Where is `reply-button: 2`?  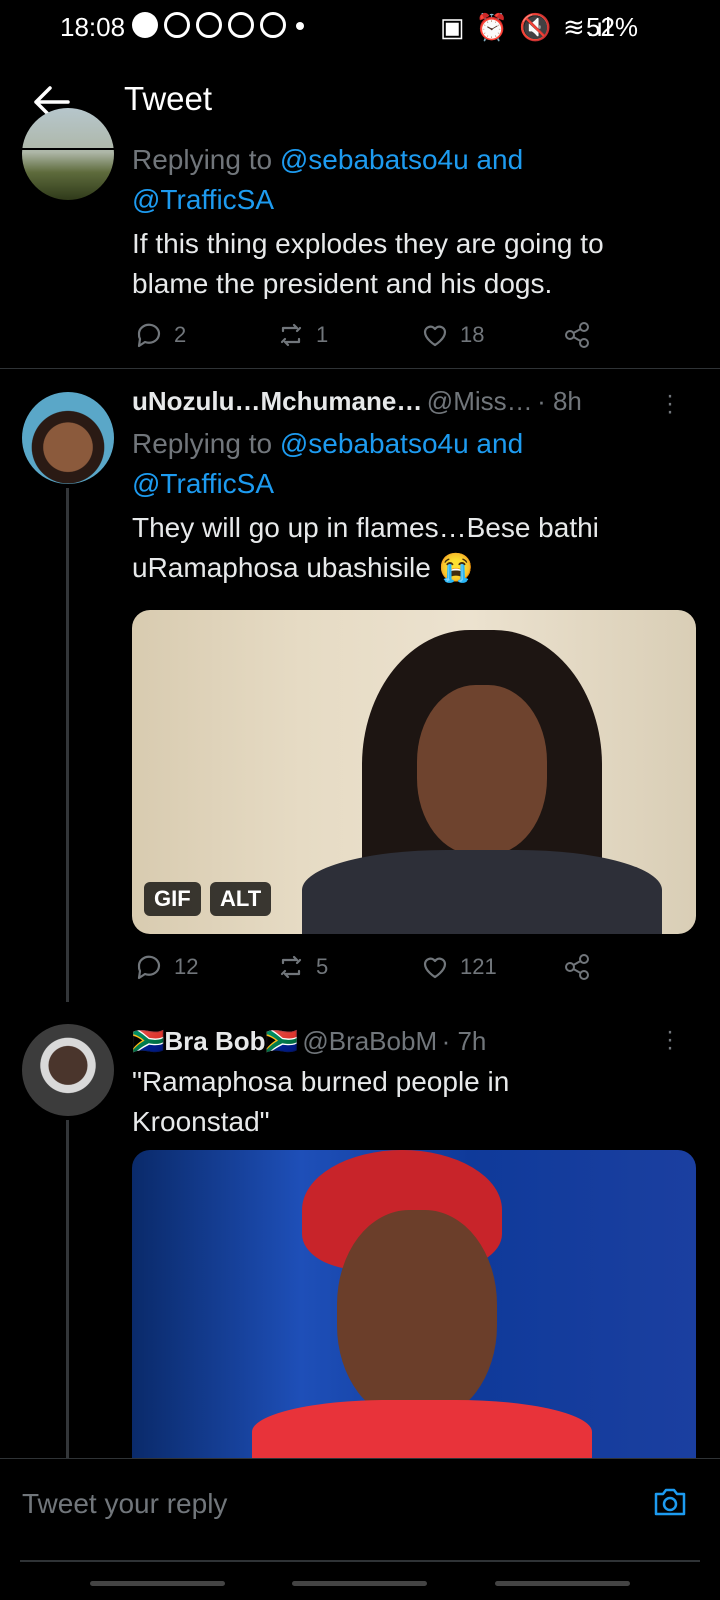
reply-button: 2 is located at coordinates (160, 335).